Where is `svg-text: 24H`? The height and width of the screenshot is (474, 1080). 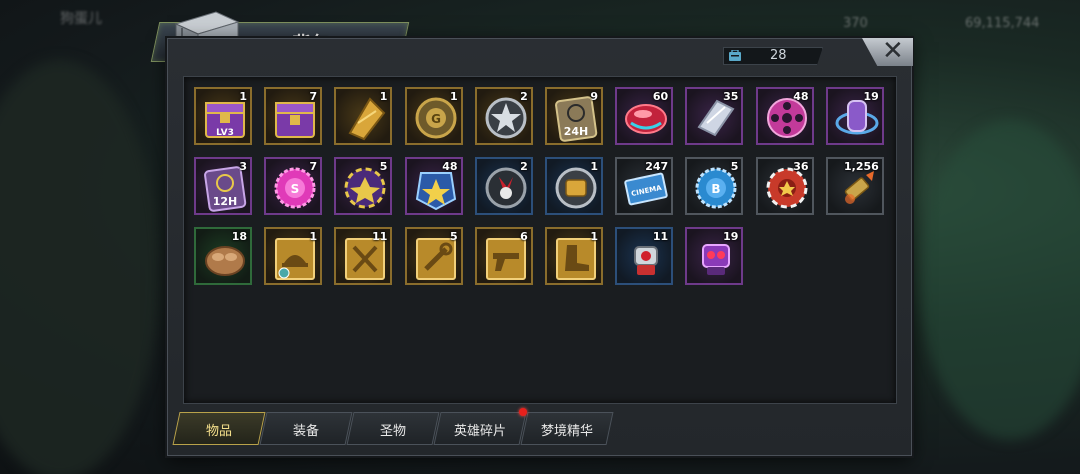 svg-text: 24H is located at coordinates (576, 131).